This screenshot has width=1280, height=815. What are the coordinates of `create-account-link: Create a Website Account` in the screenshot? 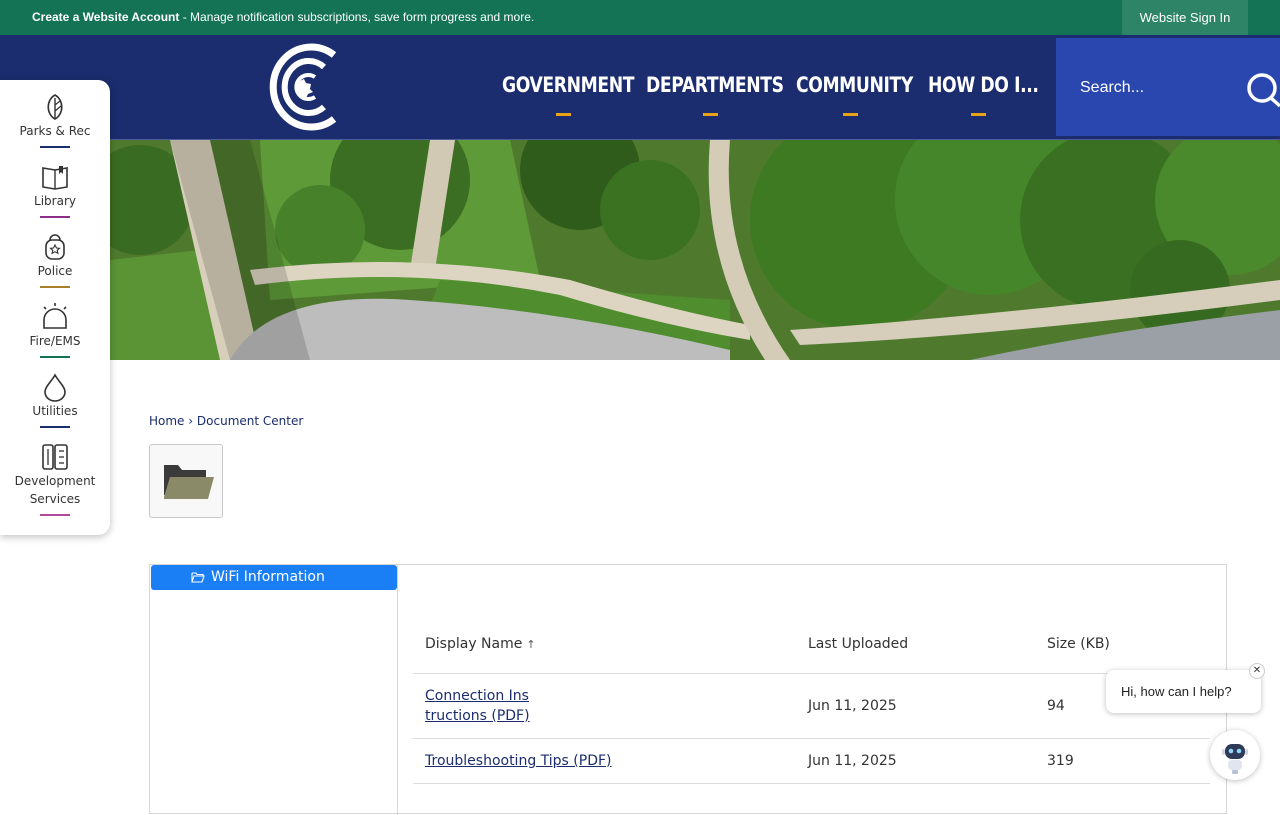 It's located at (105, 17).